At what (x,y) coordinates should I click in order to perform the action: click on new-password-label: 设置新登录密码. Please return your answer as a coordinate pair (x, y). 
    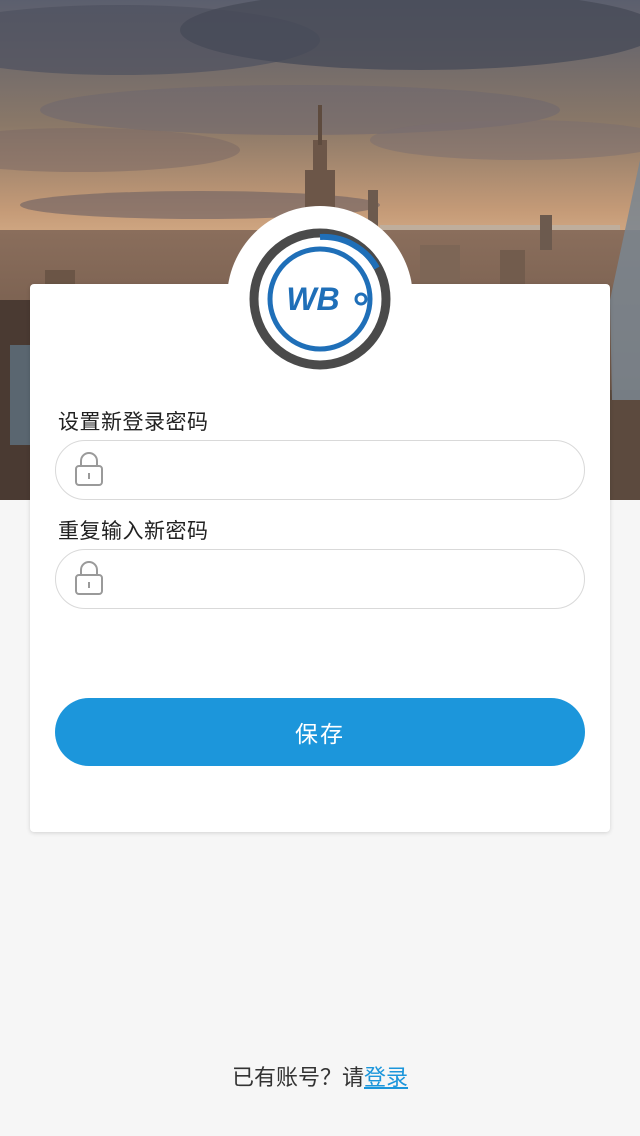
    Looking at the image, I should click on (133, 422).